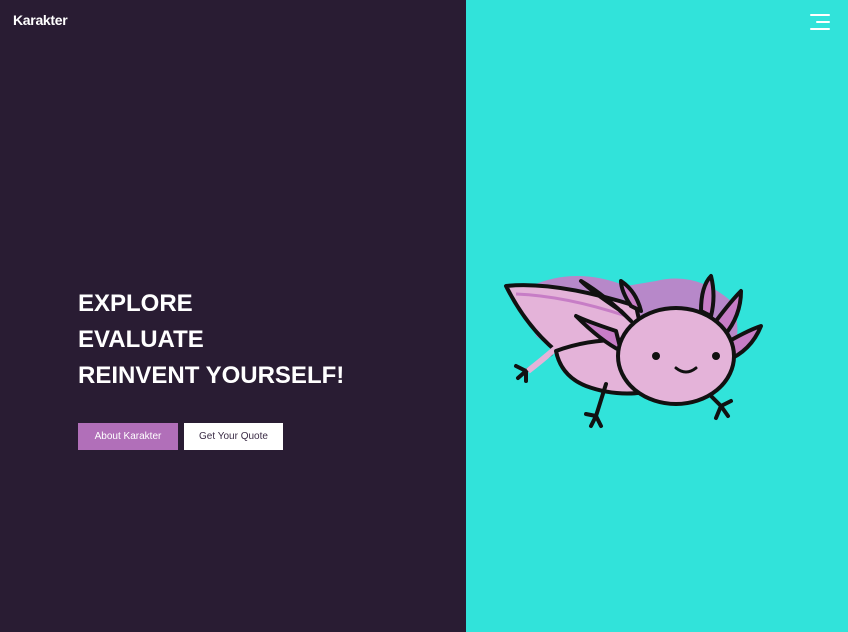  I want to click on hamburger-menu-icon, so click(820, 23).